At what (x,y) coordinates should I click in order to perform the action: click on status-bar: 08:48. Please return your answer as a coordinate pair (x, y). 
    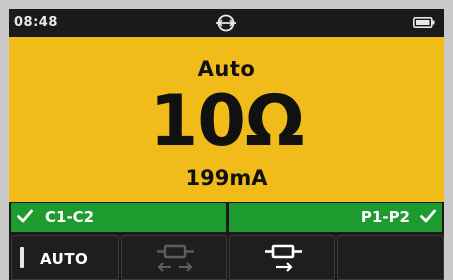
    Looking at the image, I should click on (226, 23).